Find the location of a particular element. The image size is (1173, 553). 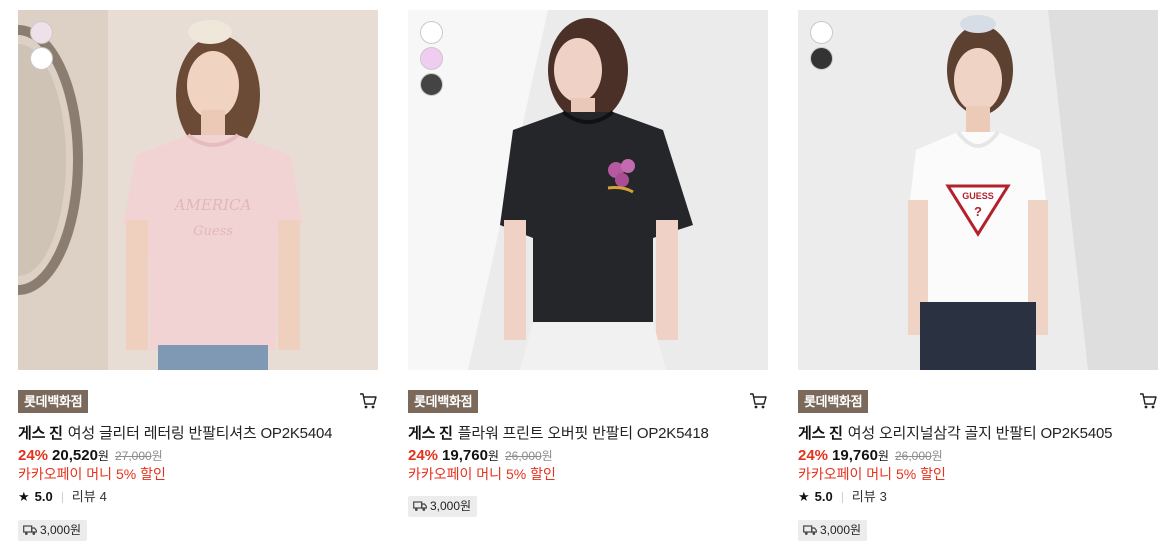

svg-text: AMERICA is located at coordinates (212, 205).